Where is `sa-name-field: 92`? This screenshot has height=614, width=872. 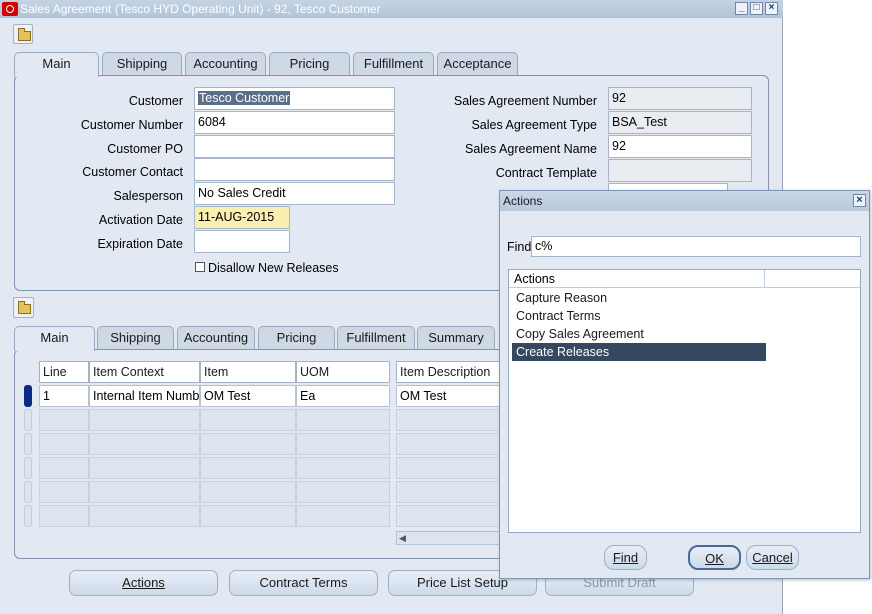 sa-name-field: 92 is located at coordinates (680, 146).